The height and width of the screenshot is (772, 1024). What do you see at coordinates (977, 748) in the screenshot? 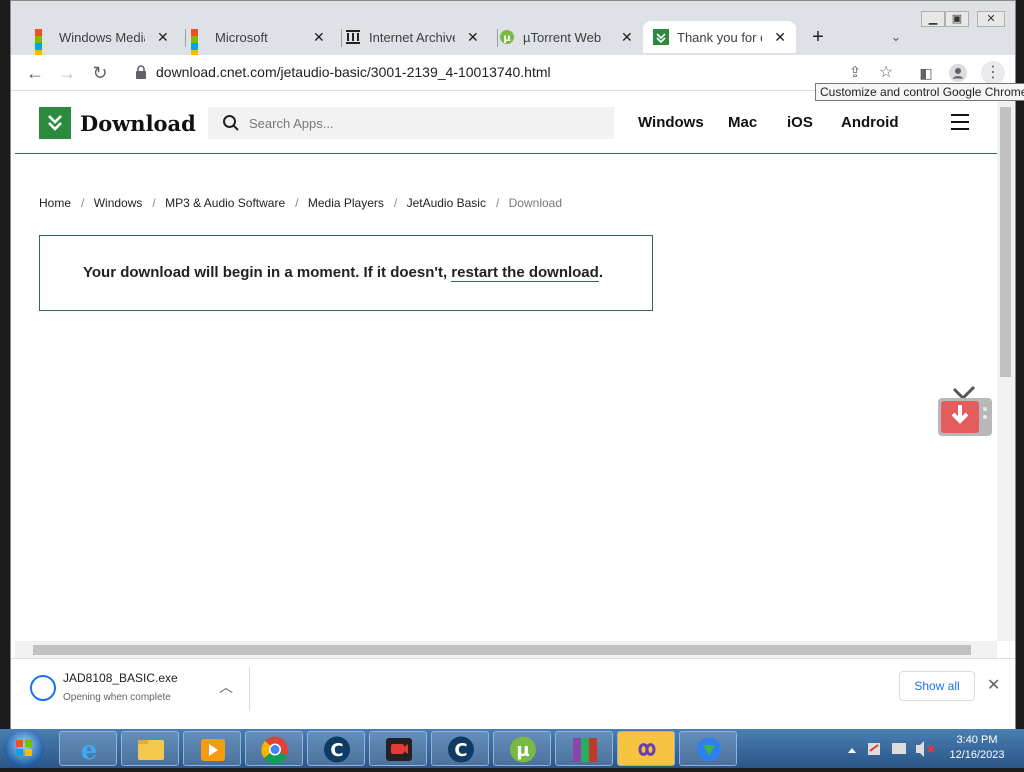
I see `system-clock: 3:40 PM 12/16/2023` at bounding box center [977, 748].